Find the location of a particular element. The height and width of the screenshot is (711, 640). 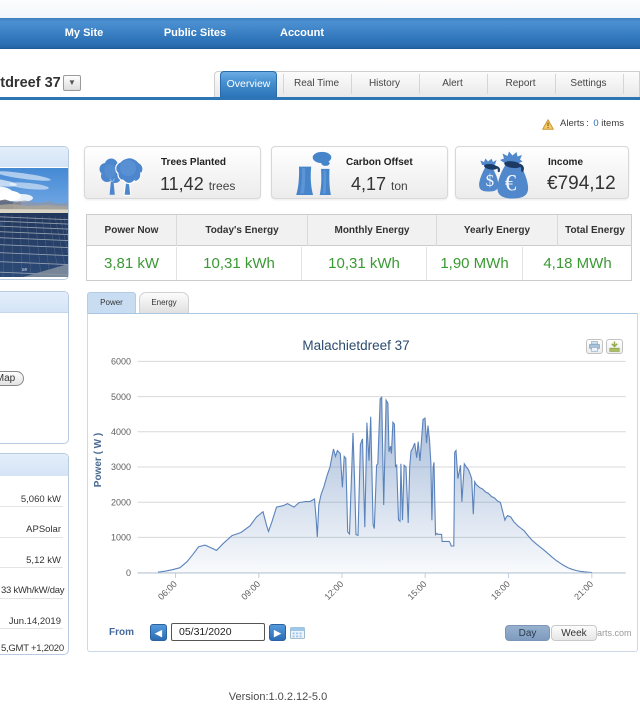

svg-text: 15:00 is located at coordinates (417, 590).